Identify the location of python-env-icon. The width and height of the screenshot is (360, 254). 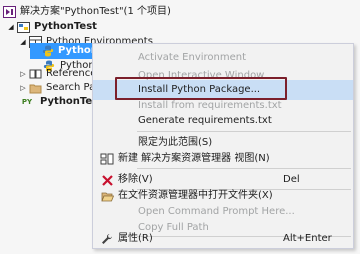
(48, 51).